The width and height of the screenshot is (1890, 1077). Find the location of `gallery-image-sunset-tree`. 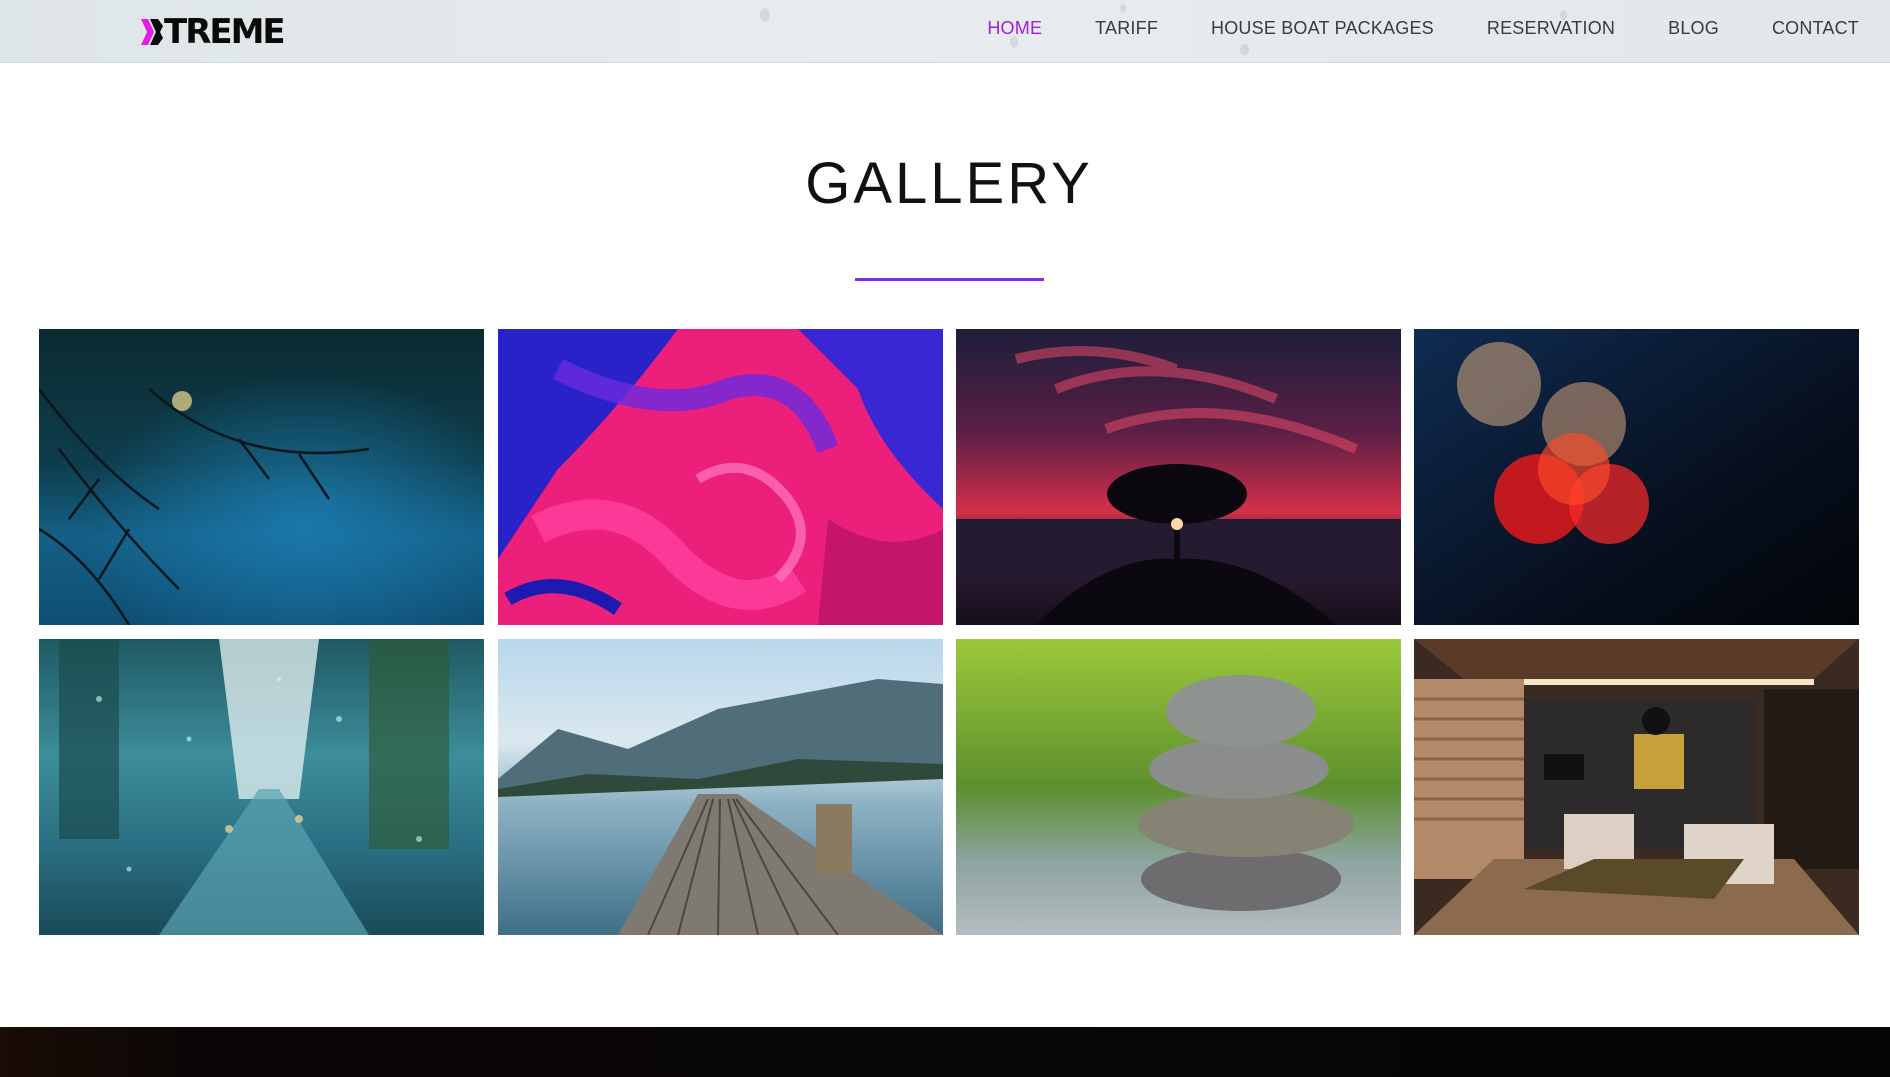

gallery-image-sunset-tree is located at coordinates (1178, 477).